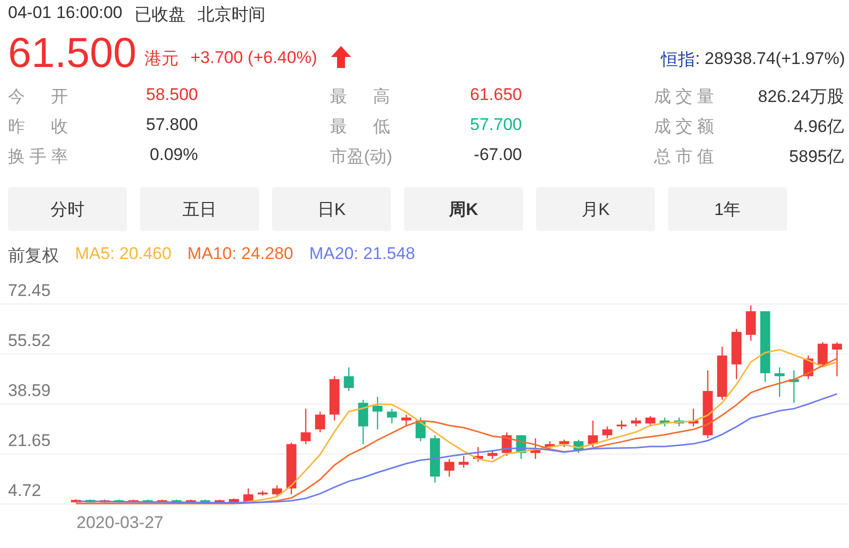  Describe the element at coordinates (172, 95) in the screenshot. I see `stat-value: 58.500` at that location.